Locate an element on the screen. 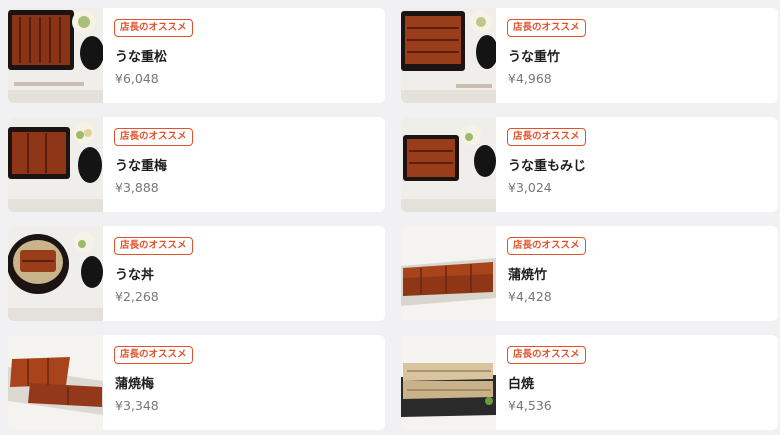  unaju-momiji-image is located at coordinates (448, 164).